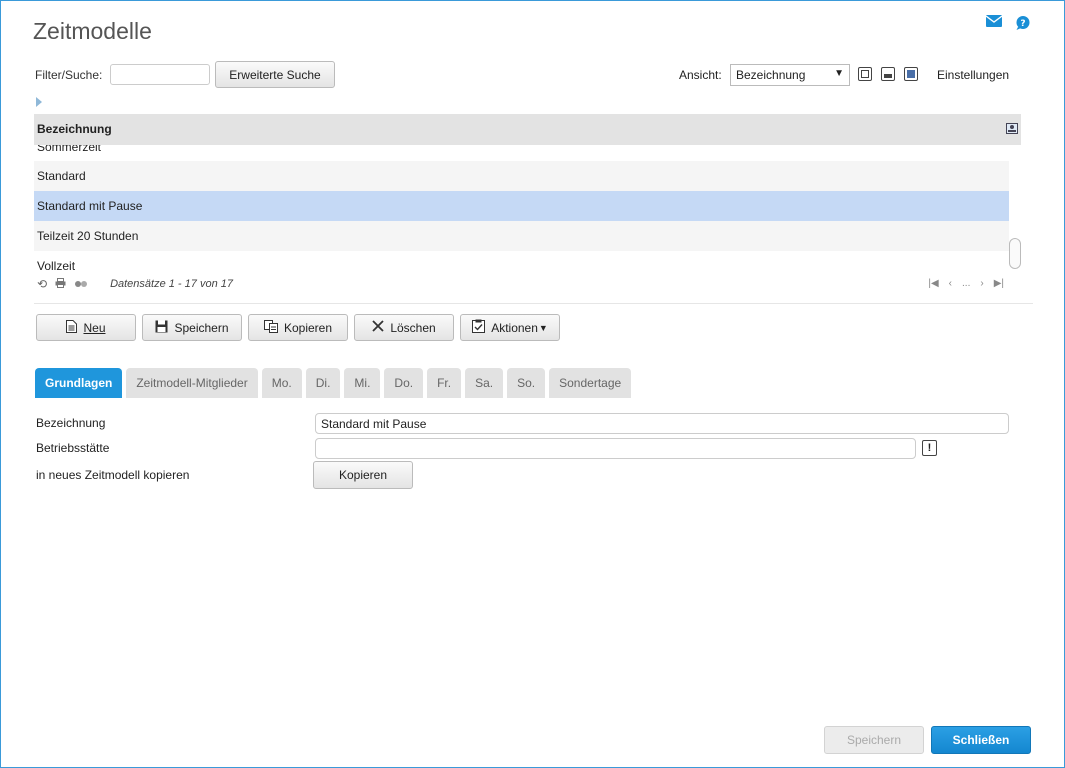 The width and height of the screenshot is (1065, 768). I want to click on view-mode-buttons, so click(888, 74).